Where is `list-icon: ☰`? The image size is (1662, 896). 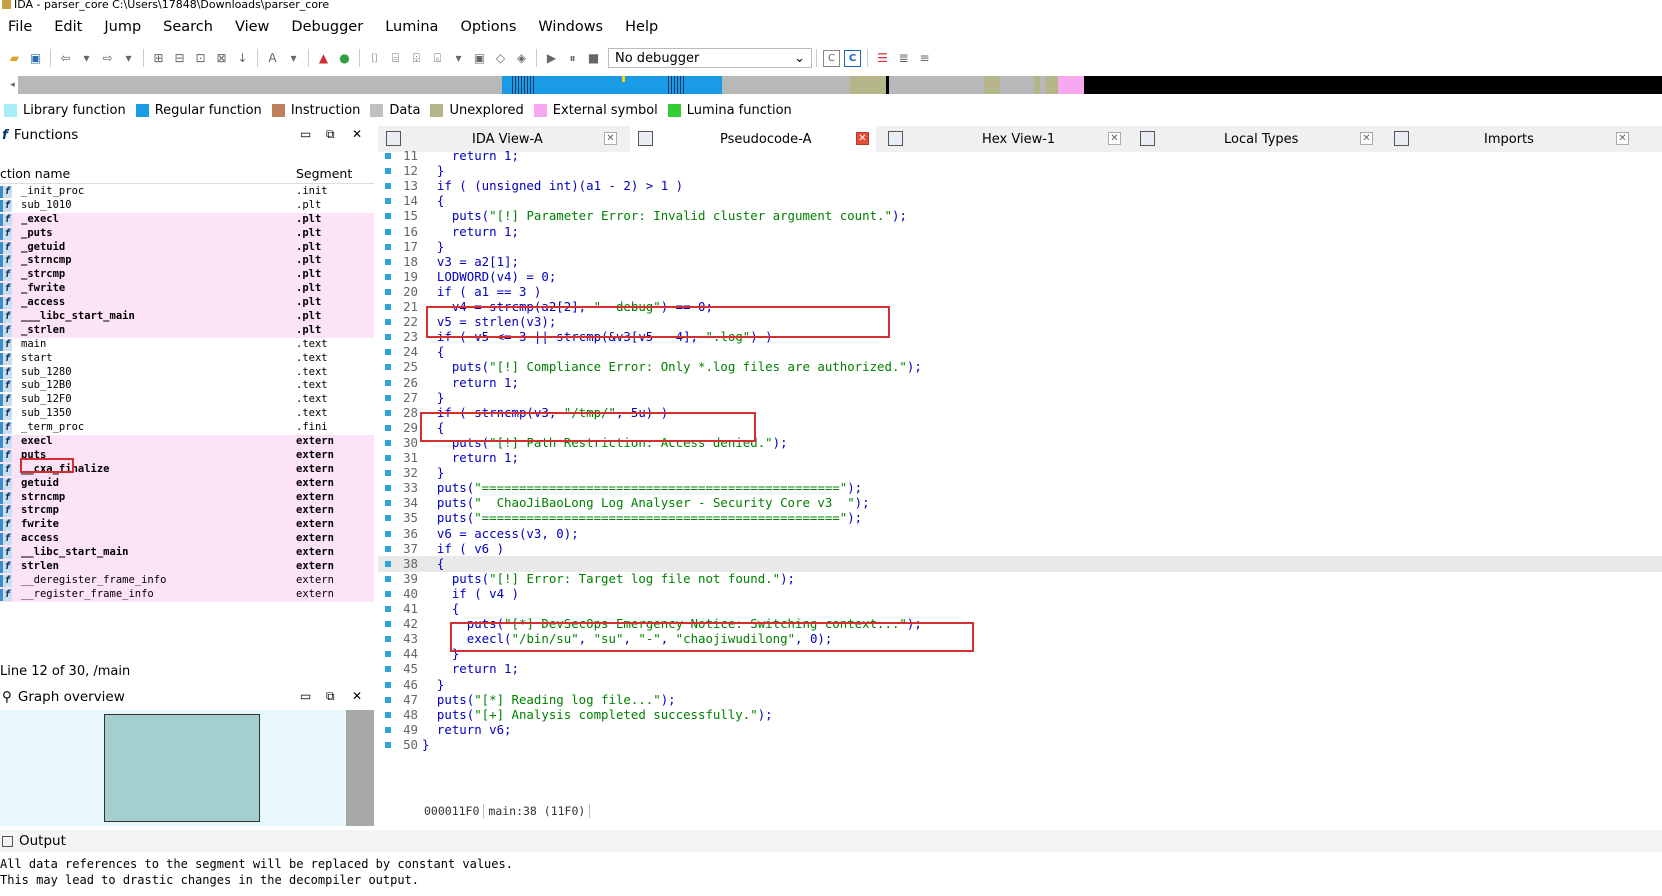 list-icon: ☰ is located at coordinates (882, 58).